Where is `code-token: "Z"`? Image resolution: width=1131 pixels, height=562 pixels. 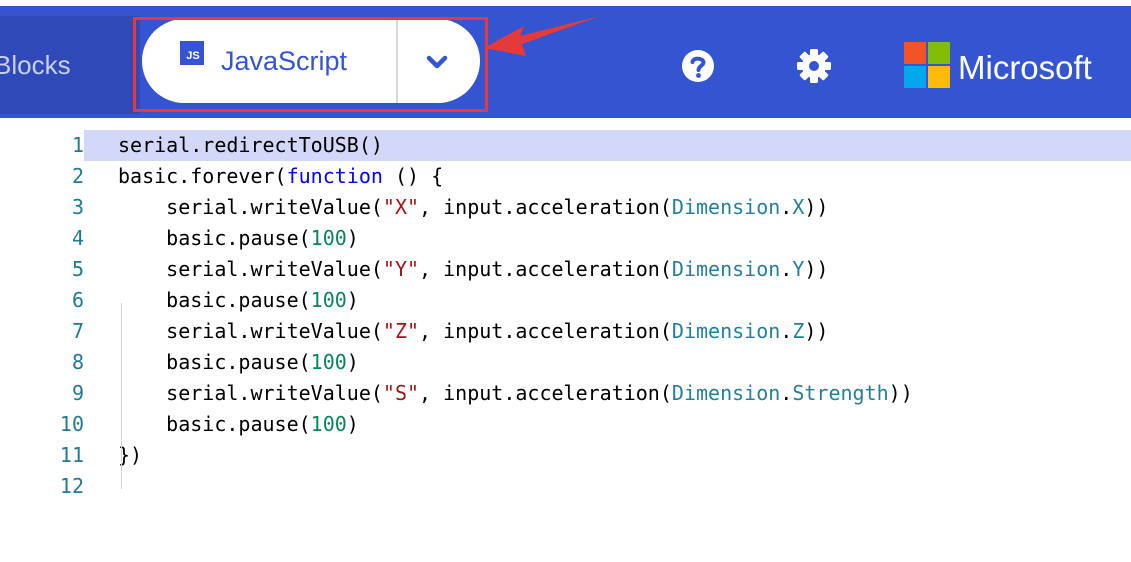
code-token: "Z" is located at coordinates (401, 331).